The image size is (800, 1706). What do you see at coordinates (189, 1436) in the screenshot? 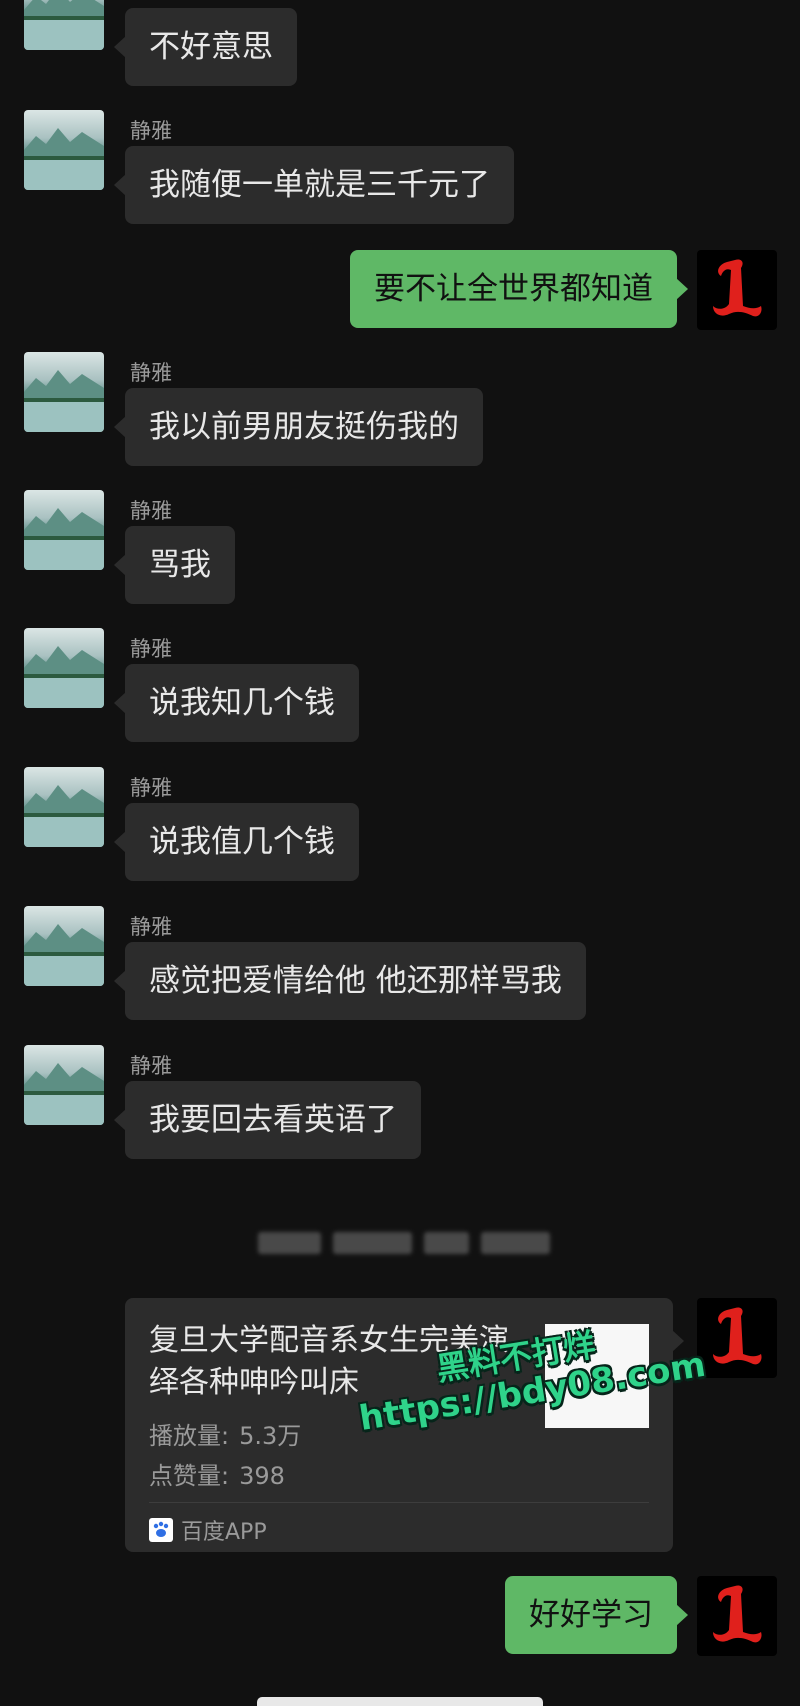
I see `plays-label: 播放量:` at bounding box center [189, 1436].